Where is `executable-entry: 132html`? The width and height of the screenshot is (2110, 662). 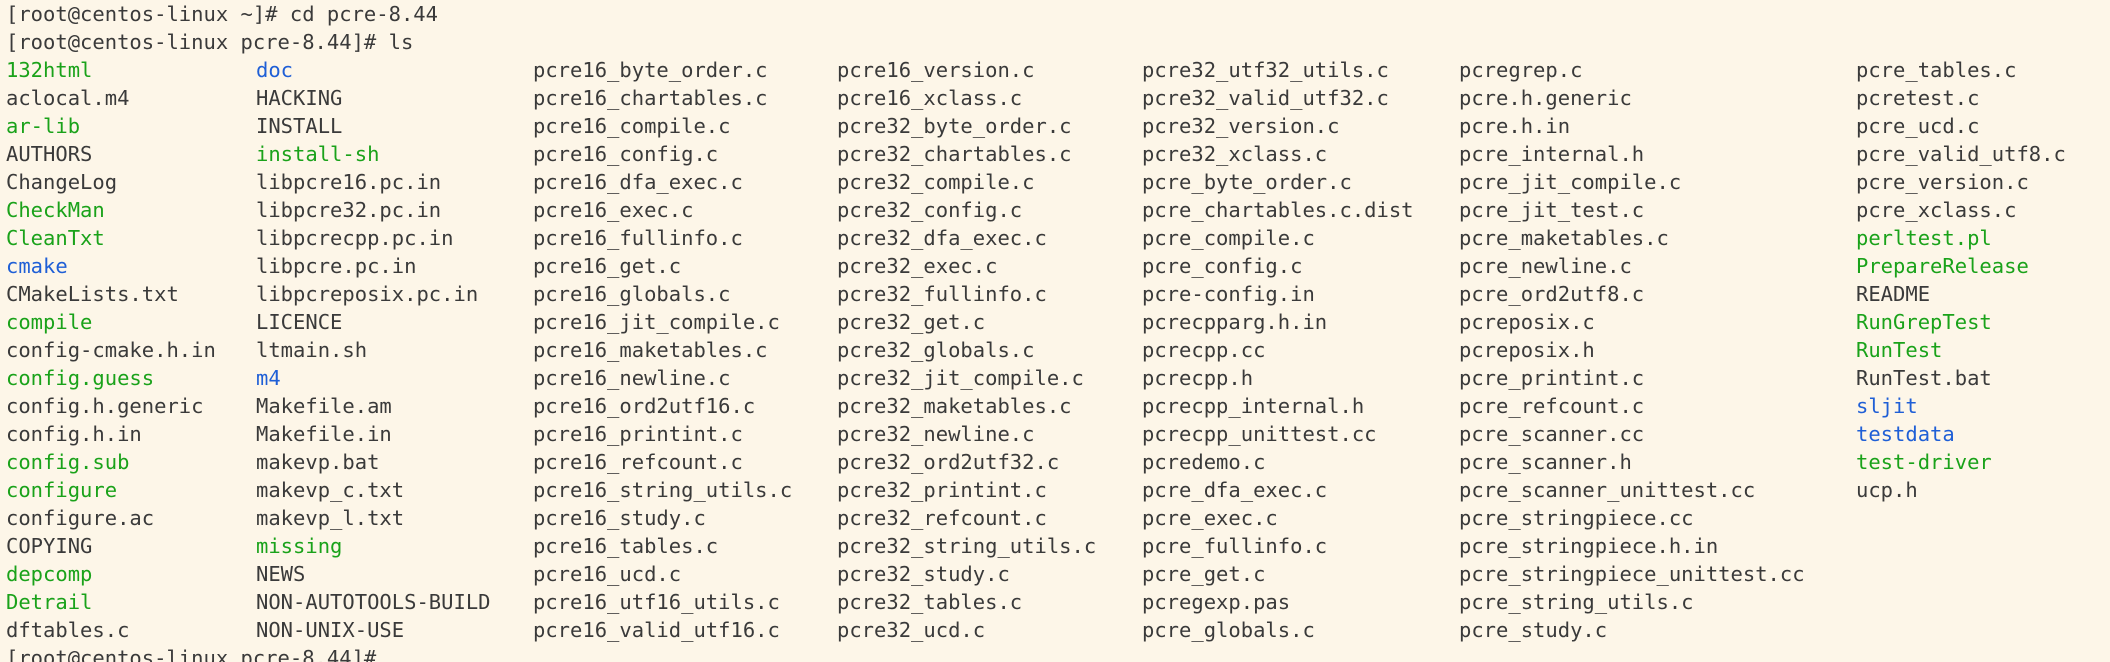 executable-entry: 132html is located at coordinates (49, 70).